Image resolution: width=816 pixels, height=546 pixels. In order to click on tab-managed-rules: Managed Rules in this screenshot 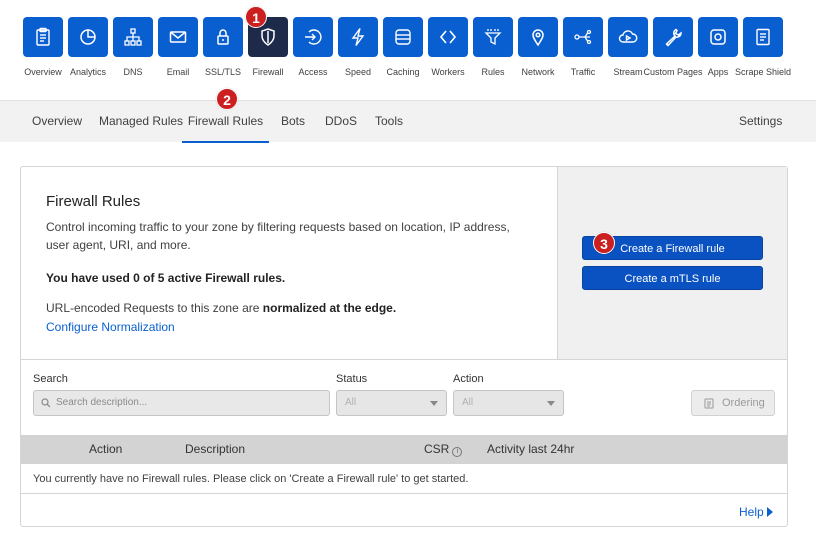, I will do `click(141, 122)`.